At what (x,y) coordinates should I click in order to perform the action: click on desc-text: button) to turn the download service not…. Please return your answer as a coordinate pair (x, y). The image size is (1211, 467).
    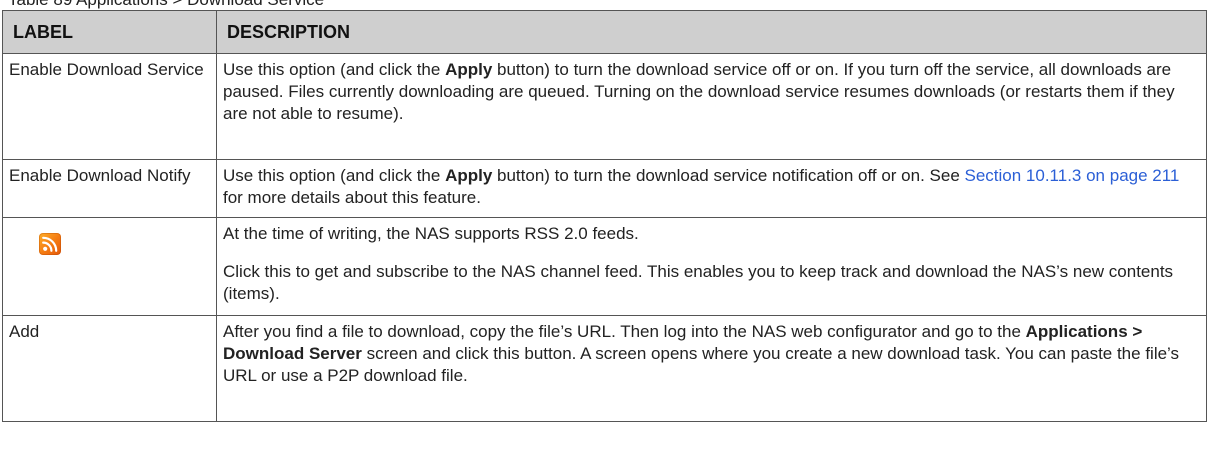
    Looking at the image, I should click on (728, 175).